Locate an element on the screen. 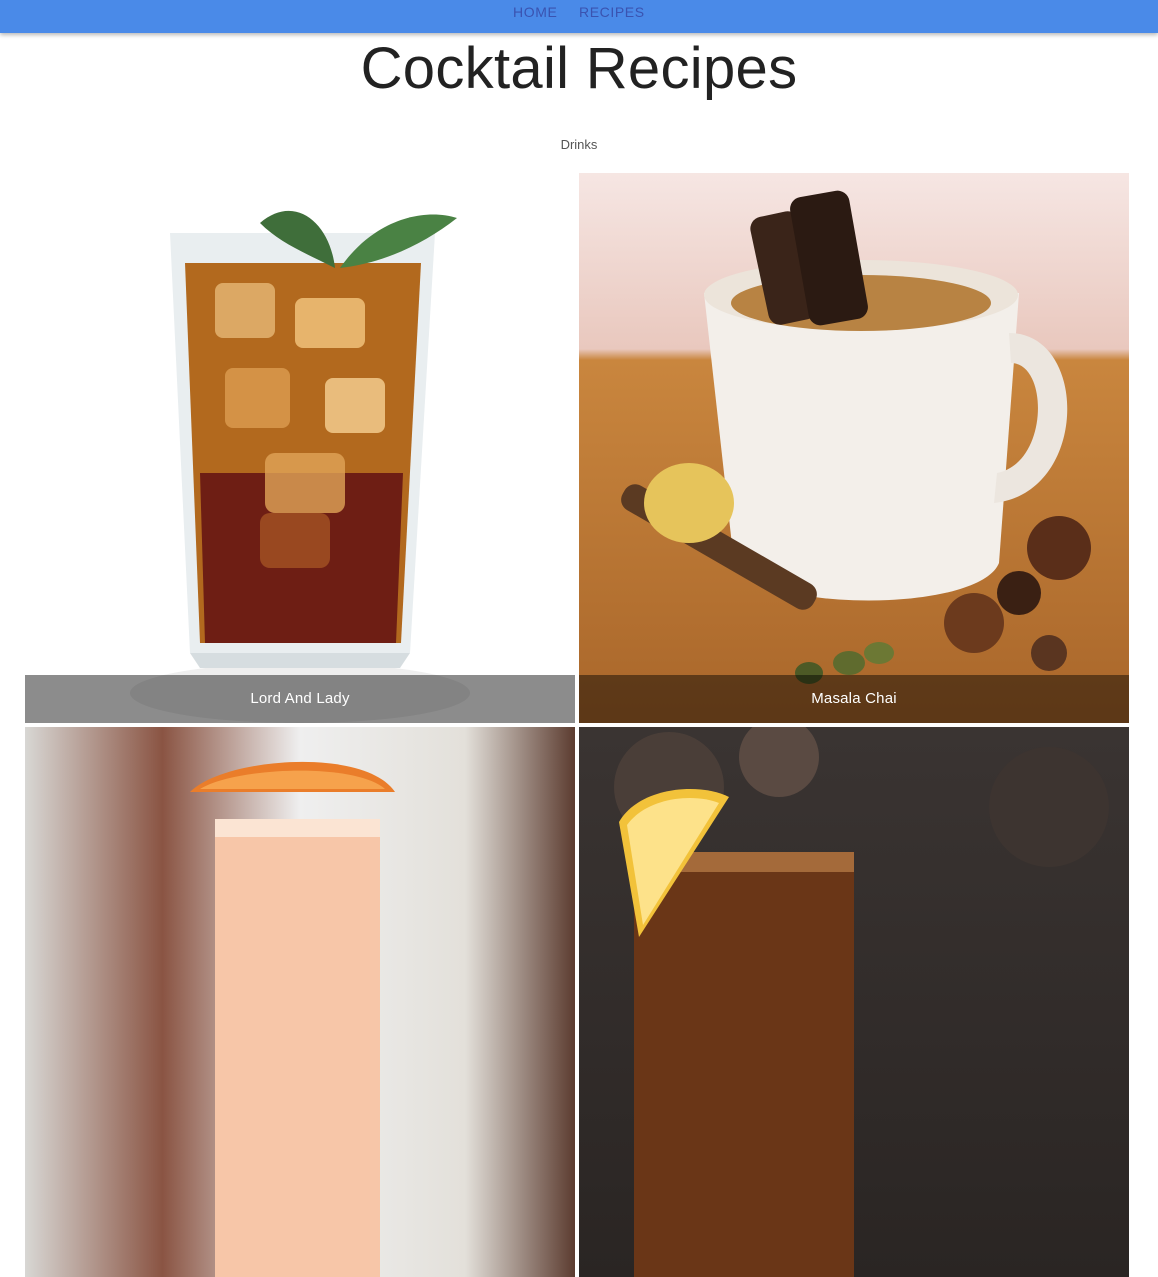  tile-title: Lord And Lady is located at coordinates (300, 698).